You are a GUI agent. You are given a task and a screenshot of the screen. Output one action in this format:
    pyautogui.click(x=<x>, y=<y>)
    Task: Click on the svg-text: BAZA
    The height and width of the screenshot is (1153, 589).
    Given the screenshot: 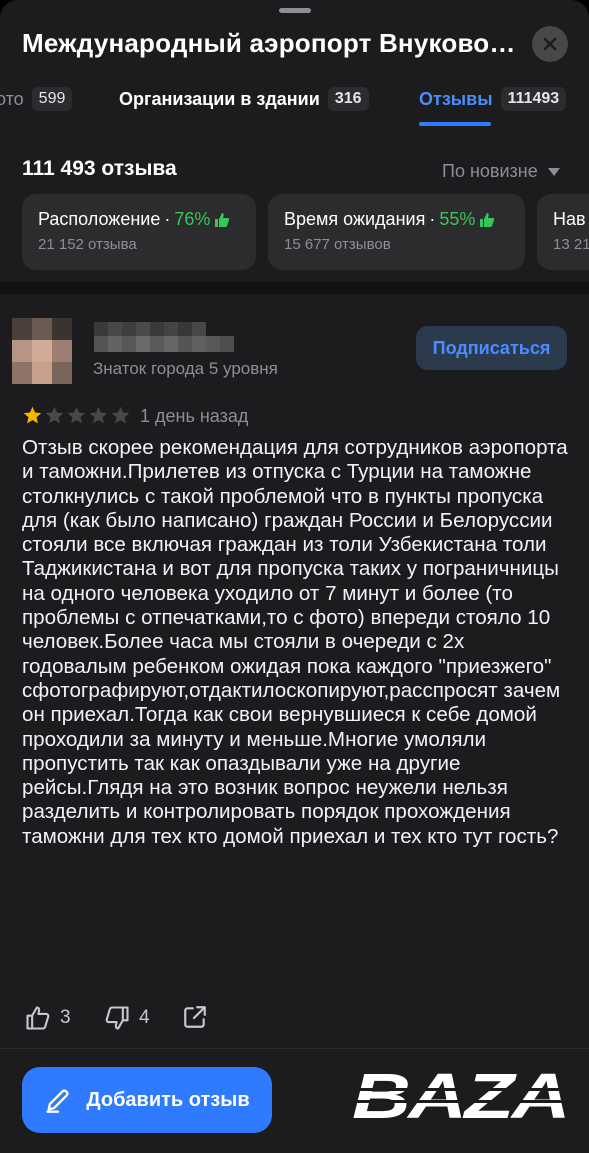 What is the action you would take?
    pyautogui.click(x=460, y=1096)
    